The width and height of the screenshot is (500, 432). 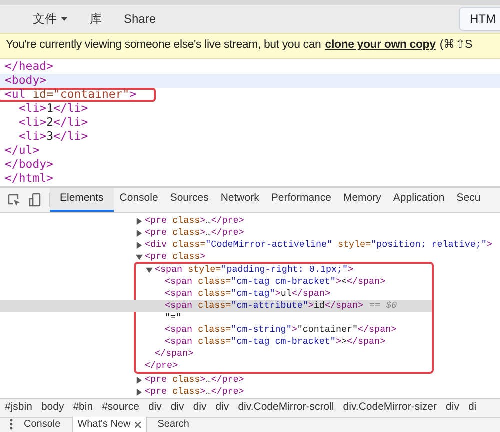 What do you see at coordinates (216, 342) in the screenshot?
I see `dom-node: <span class="cm-tag cm-bracket">></span>` at bounding box center [216, 342].